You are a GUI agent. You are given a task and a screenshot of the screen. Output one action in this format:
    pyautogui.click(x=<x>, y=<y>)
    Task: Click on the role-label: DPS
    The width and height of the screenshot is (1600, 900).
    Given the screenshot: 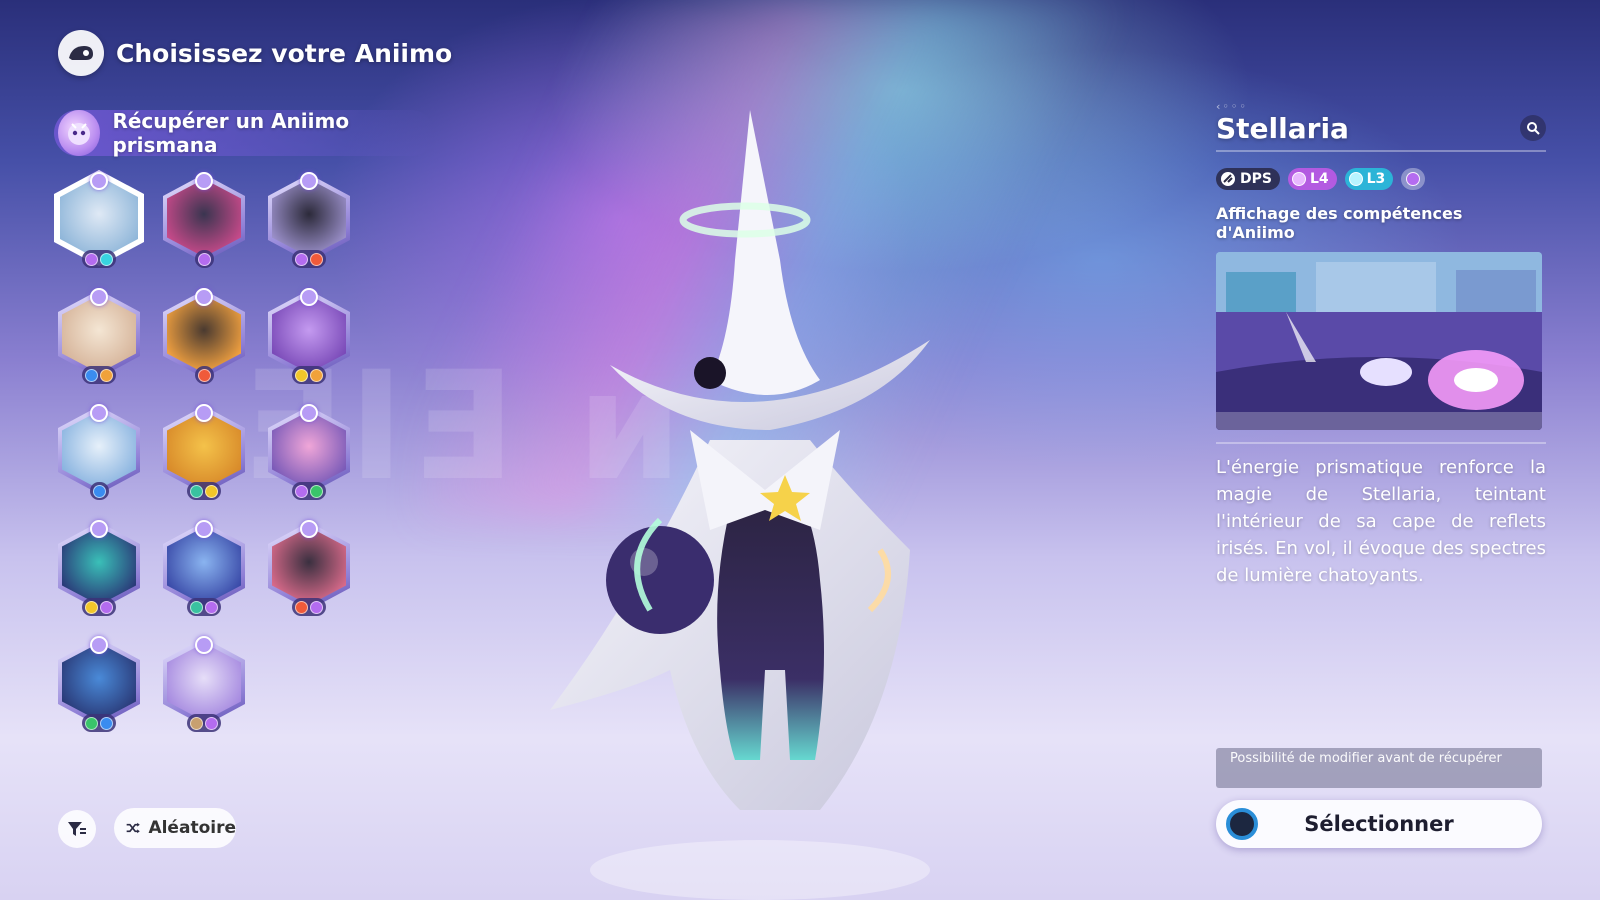 What is the action you would take?
    pyautogui.click(x=1256, y=179)
    